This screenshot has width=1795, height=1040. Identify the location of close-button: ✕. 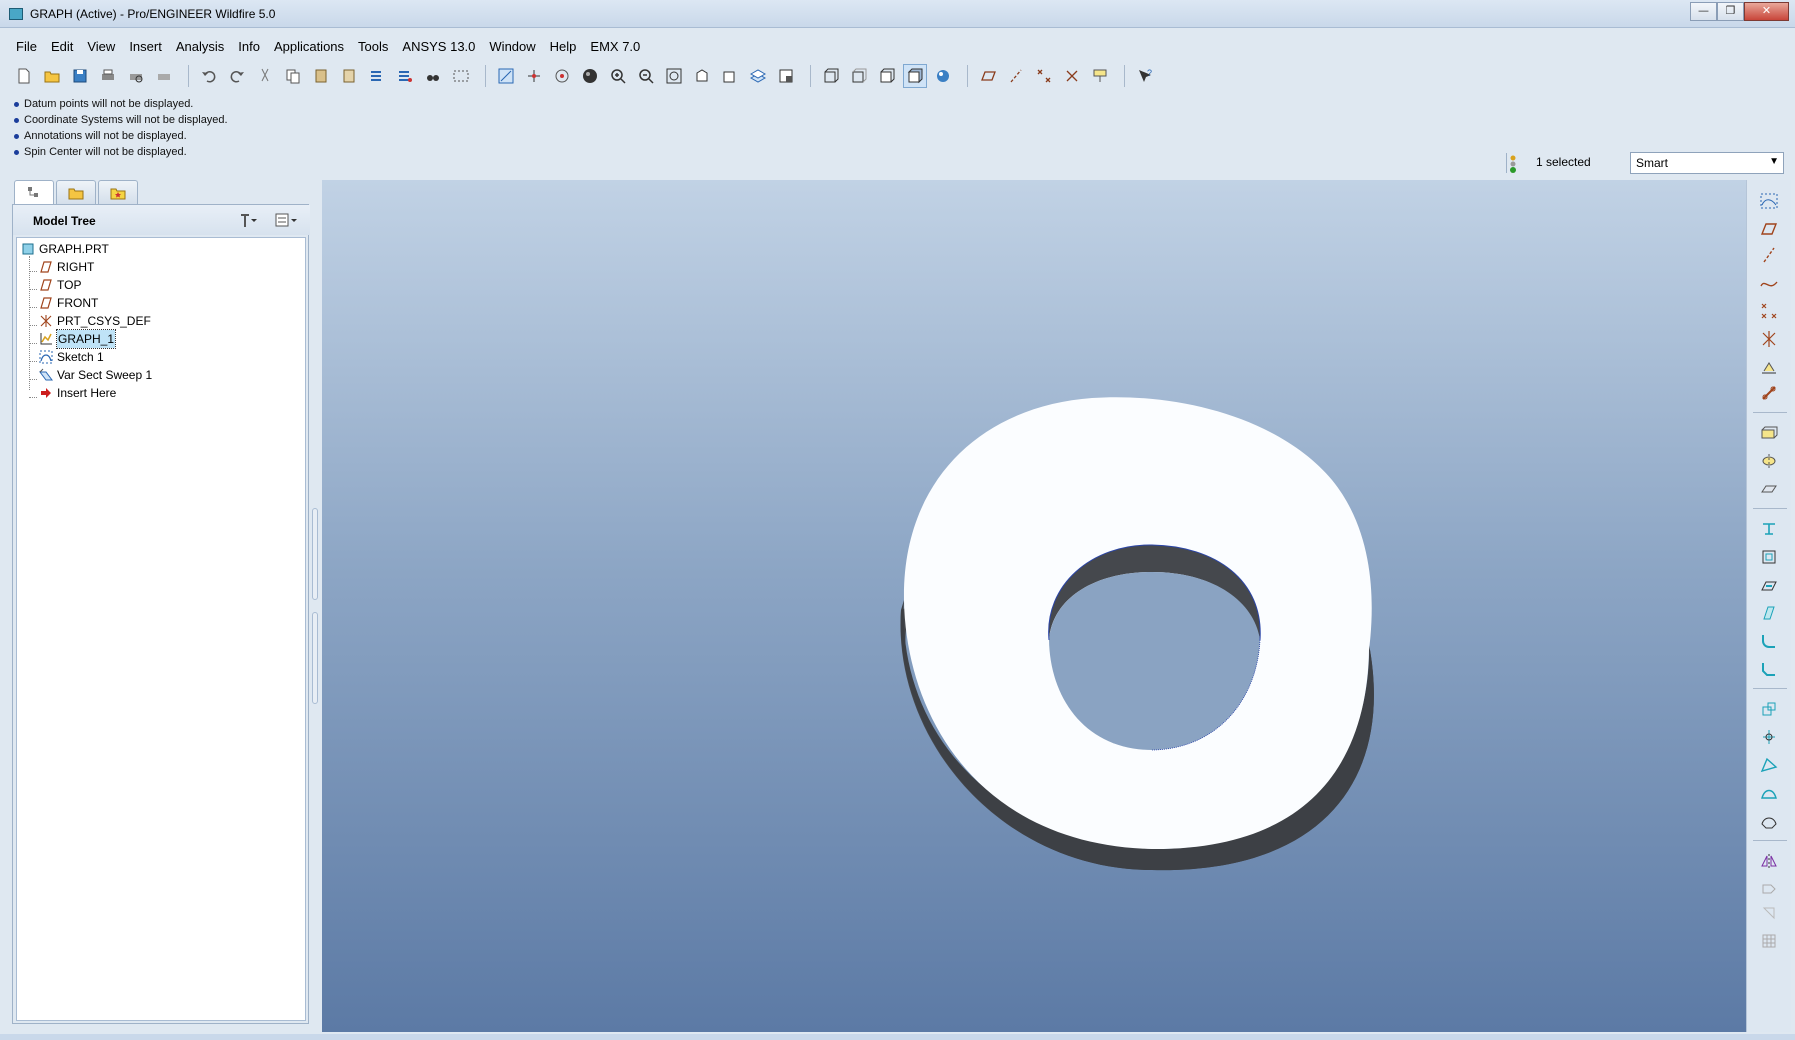
(1766, 11).